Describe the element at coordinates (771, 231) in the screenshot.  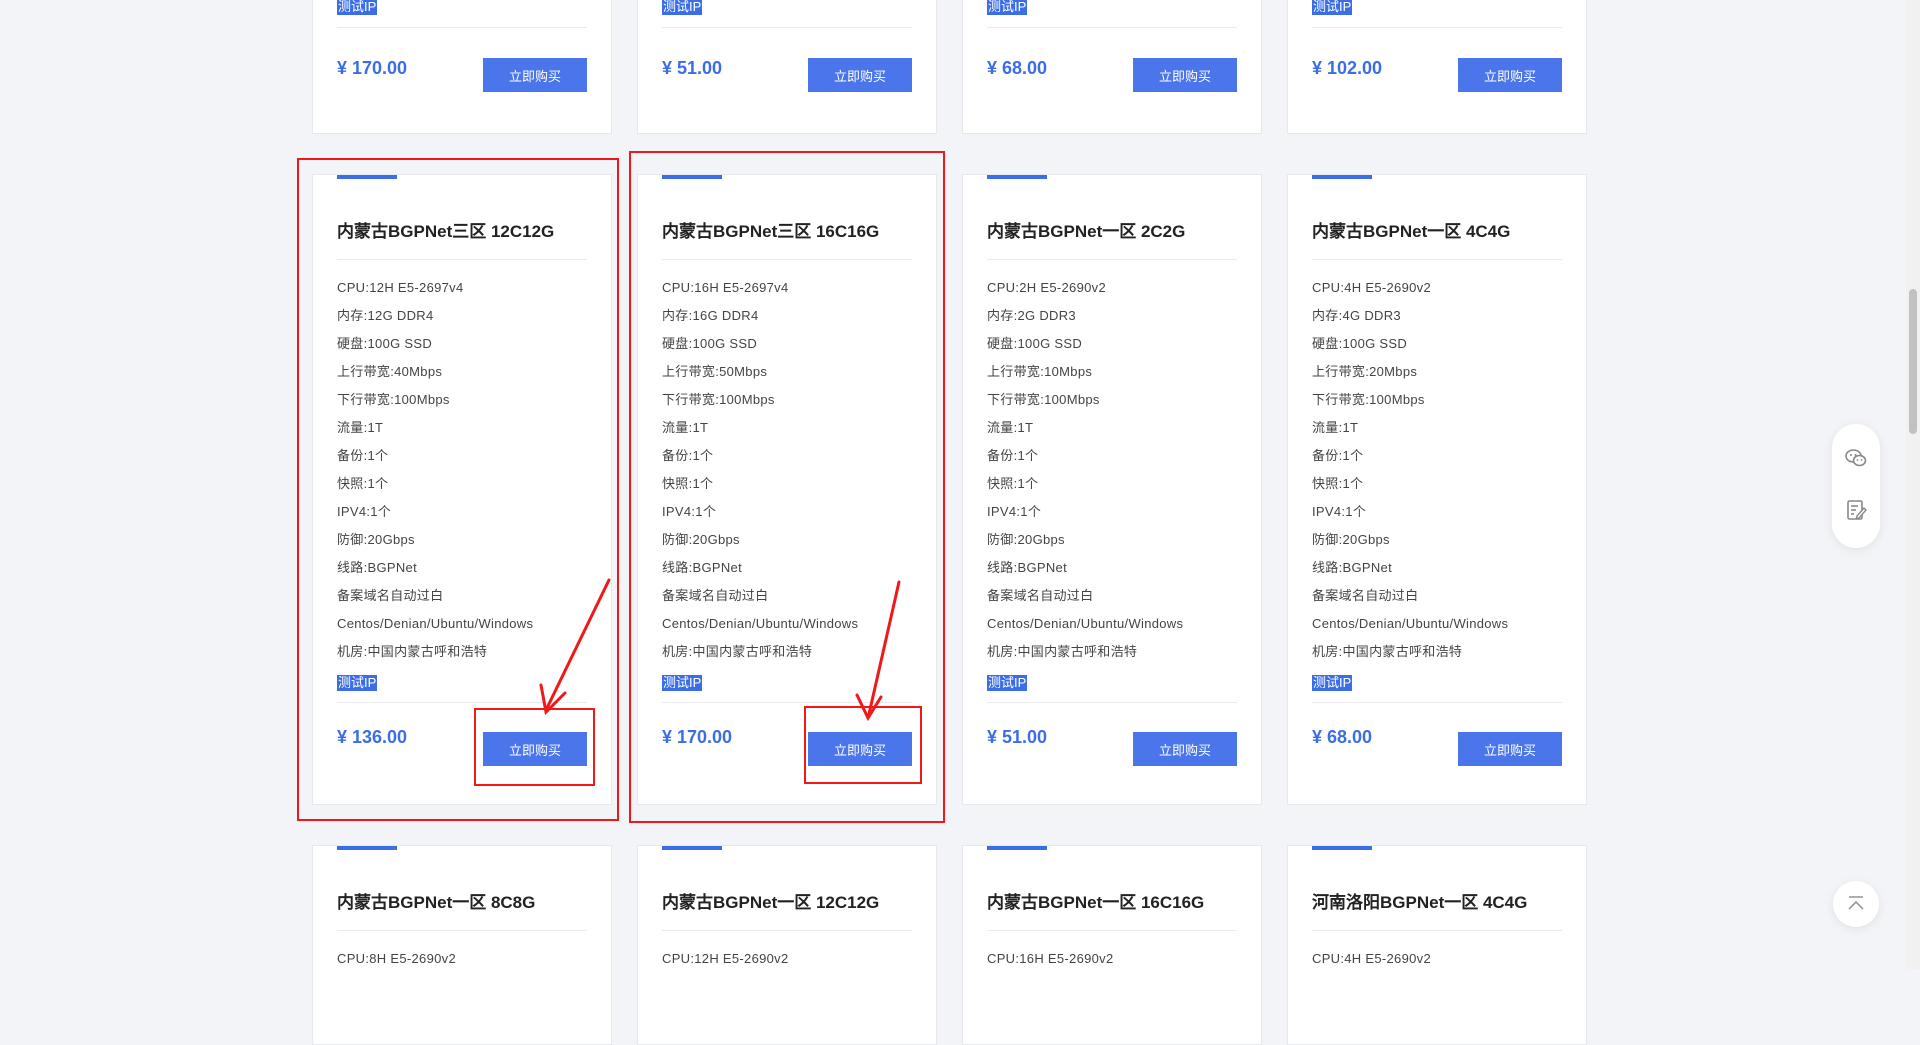
I see `product-name: 内蒙古BGPNet三区 16C16G` at that location.